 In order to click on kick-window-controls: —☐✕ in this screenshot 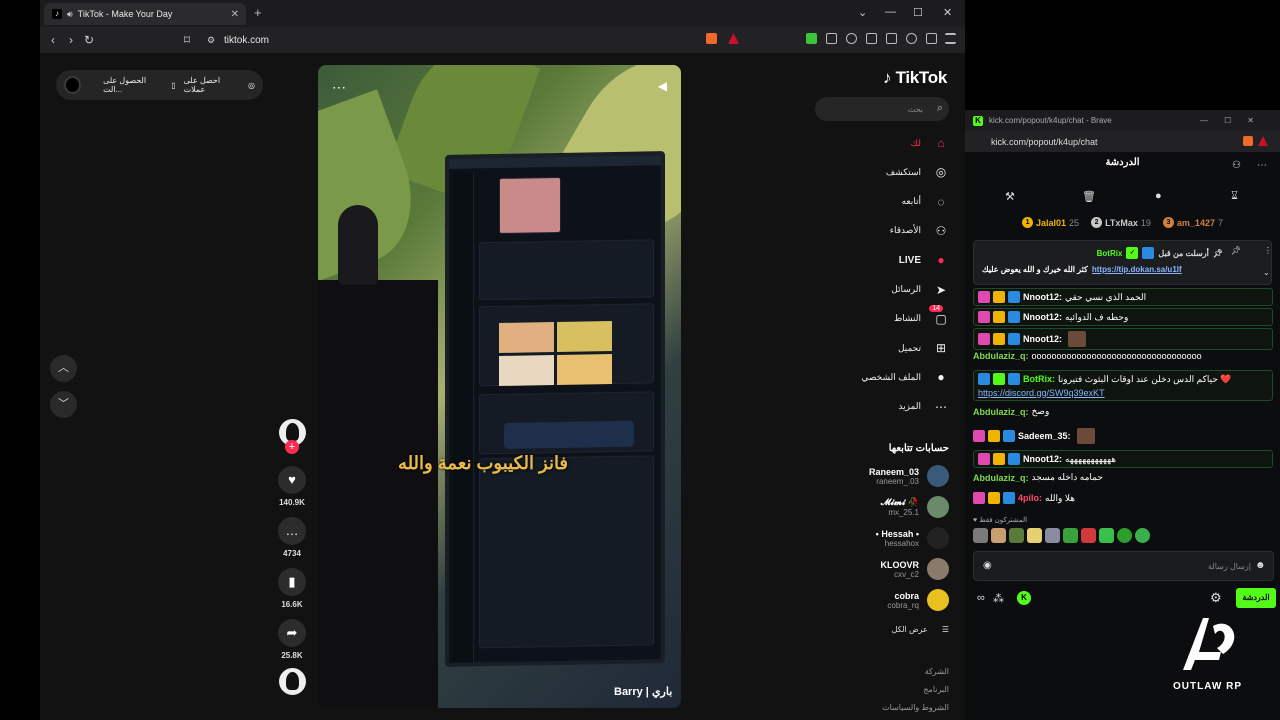, I will do `click(1235, 120)`.